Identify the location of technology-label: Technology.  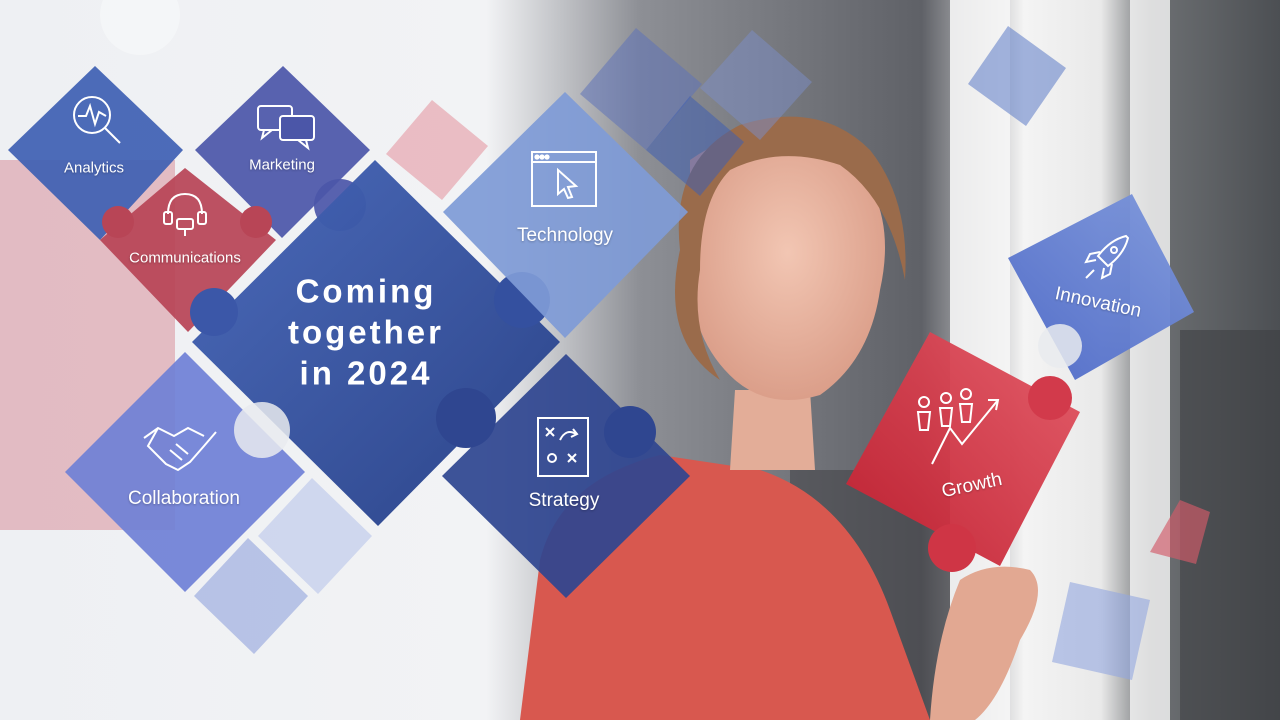
(565, 235).